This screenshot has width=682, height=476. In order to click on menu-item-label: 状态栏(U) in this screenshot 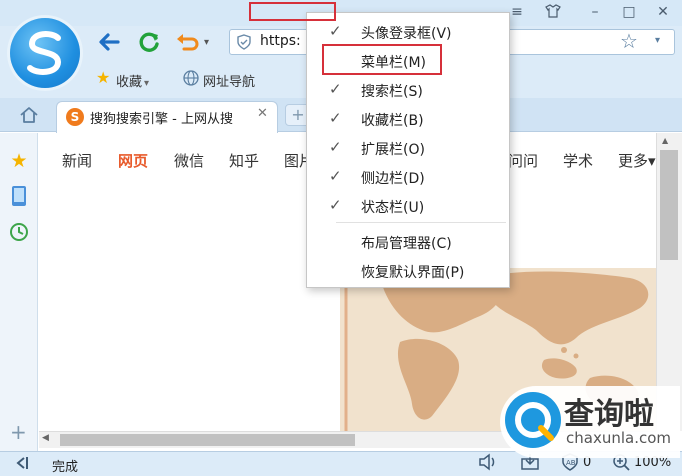, I will do `click(393, 208)`.